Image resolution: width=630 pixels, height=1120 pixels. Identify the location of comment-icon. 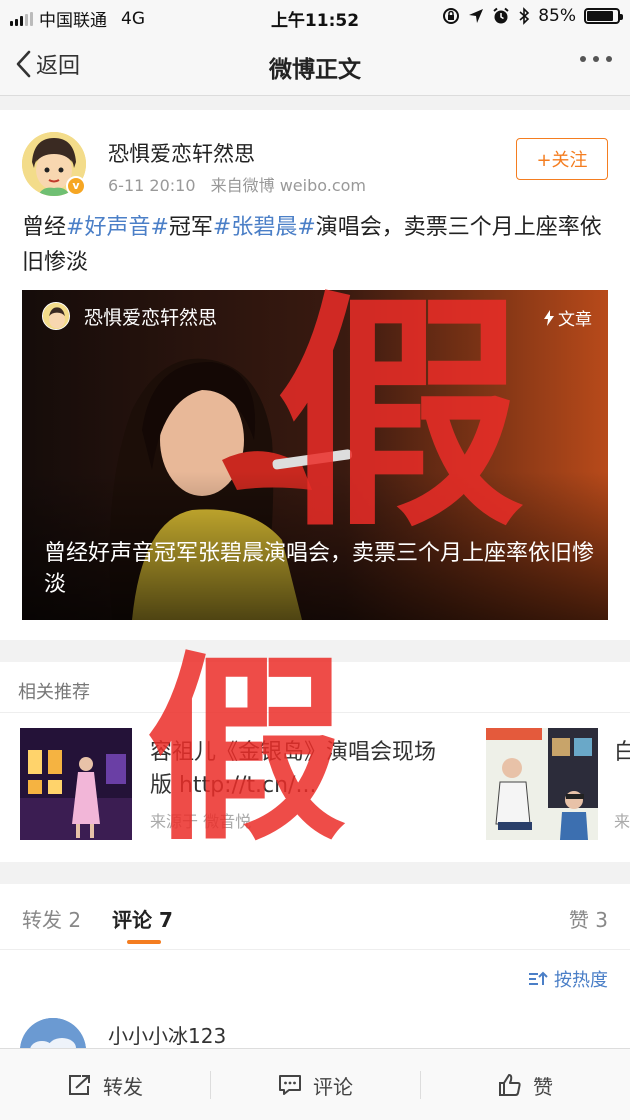
(290, 1085).